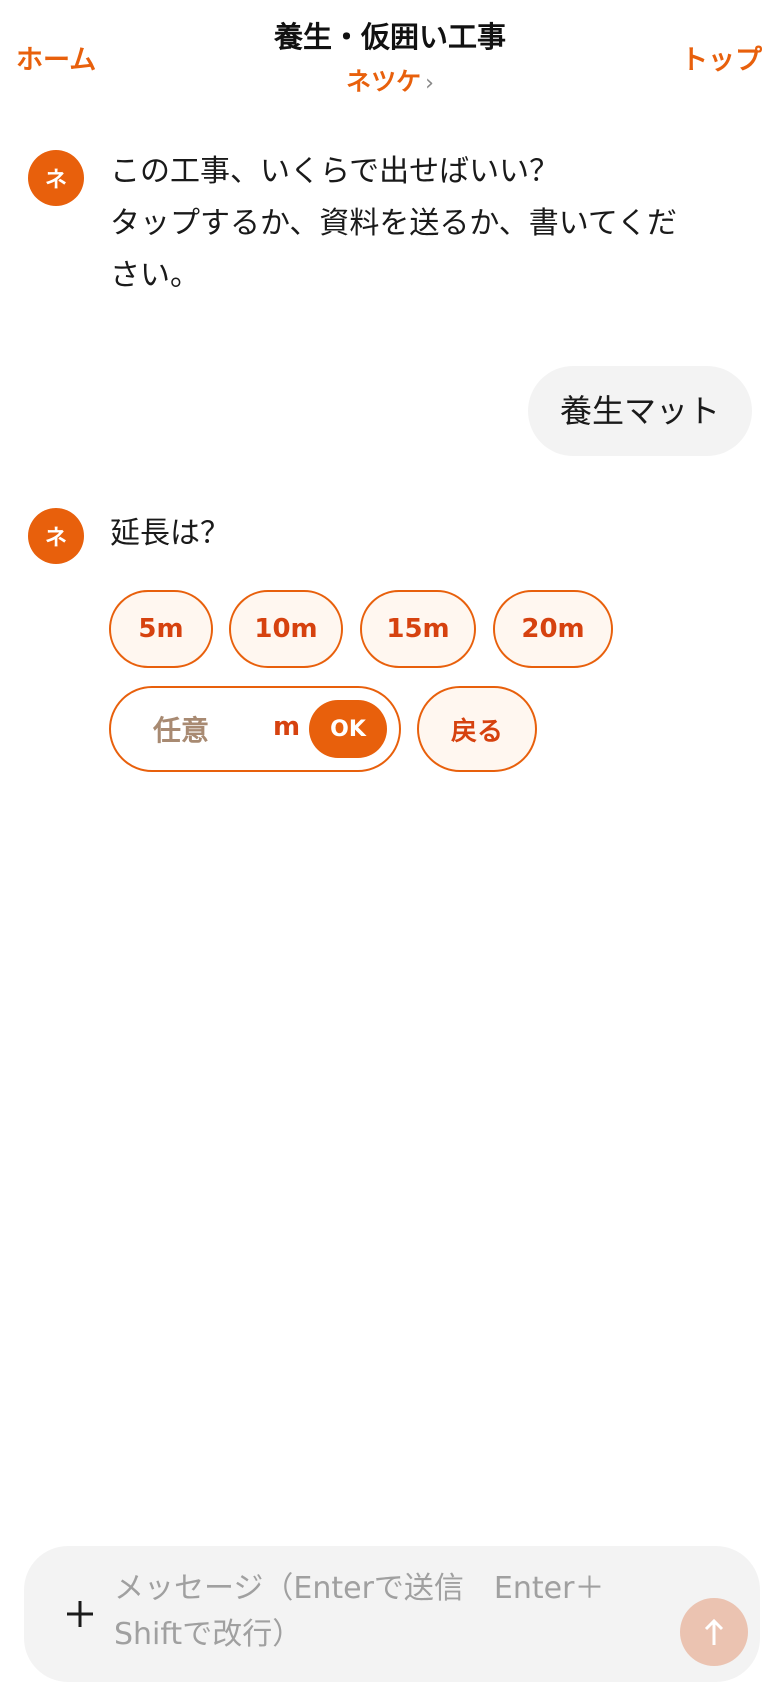 The image size is (780, 1688). What do you see at coordinates (429, 83) in the screenshot?
I see `chevron-right-icon: ›` at bounding box center [429, 83].